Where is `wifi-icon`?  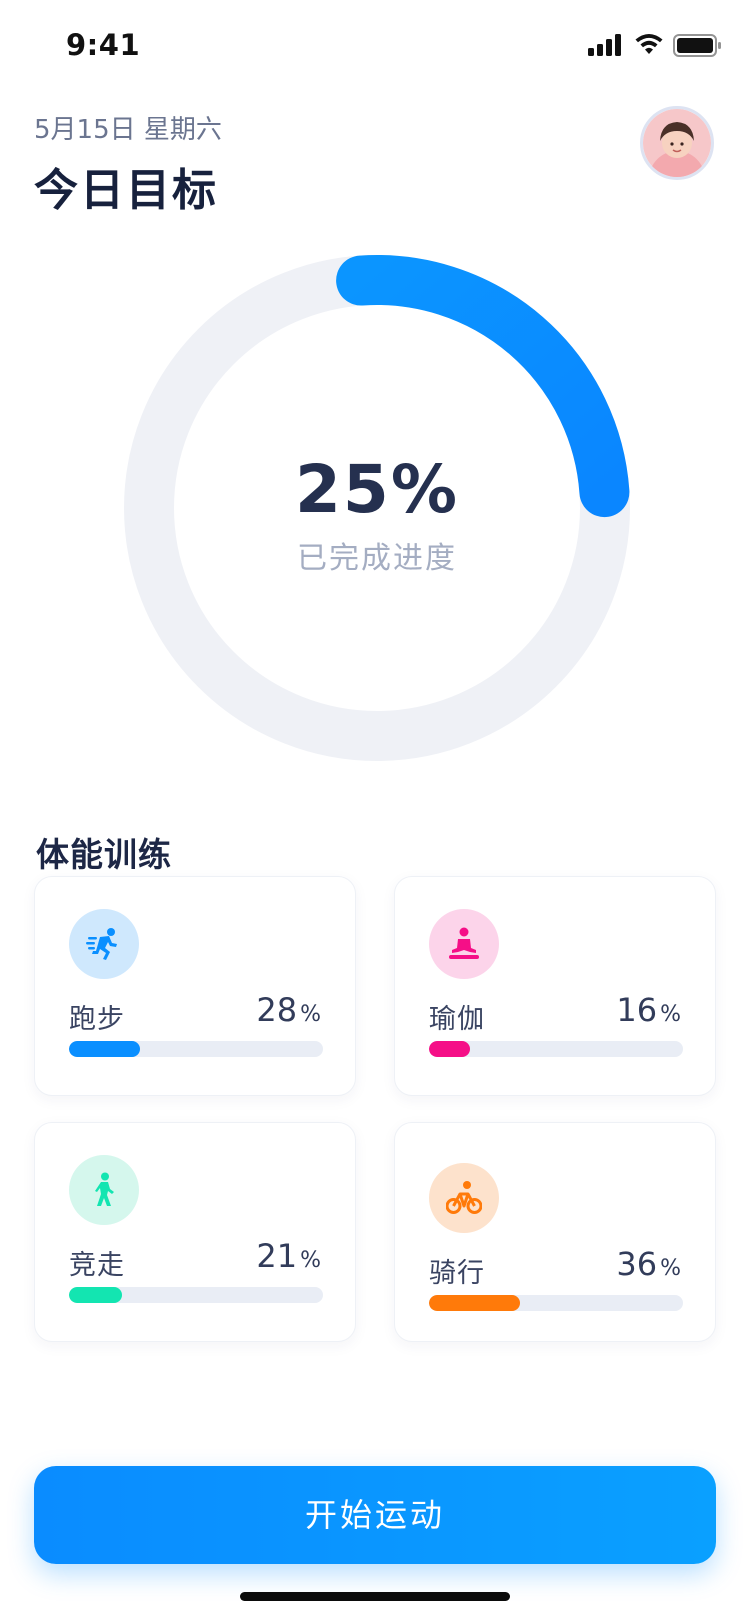 wifi-icon is located at coordinates (649, 44).